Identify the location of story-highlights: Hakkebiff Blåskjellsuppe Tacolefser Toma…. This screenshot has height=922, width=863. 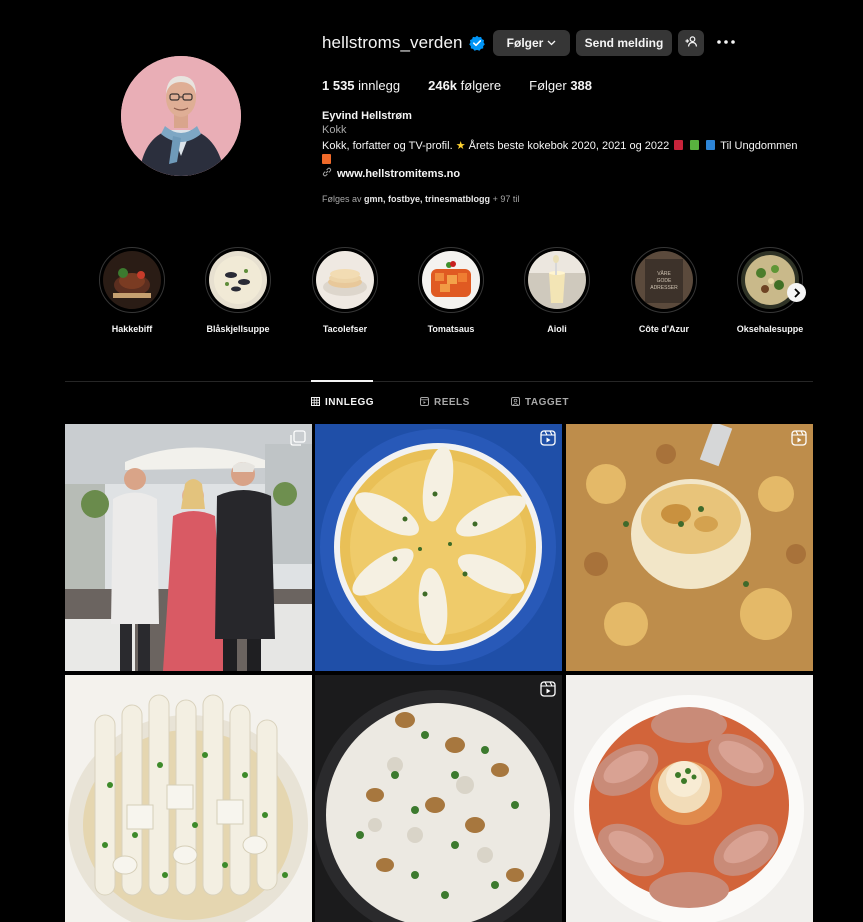
(457, 294).